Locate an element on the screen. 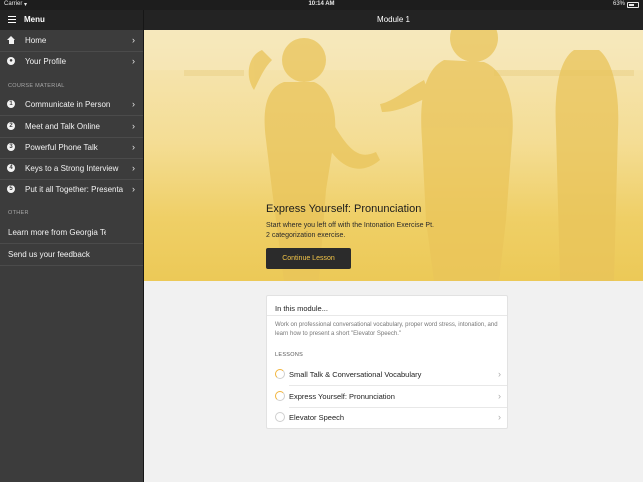 The image size is (643, 482). clock: 10:14 AM is located at coordinates (321, 4).